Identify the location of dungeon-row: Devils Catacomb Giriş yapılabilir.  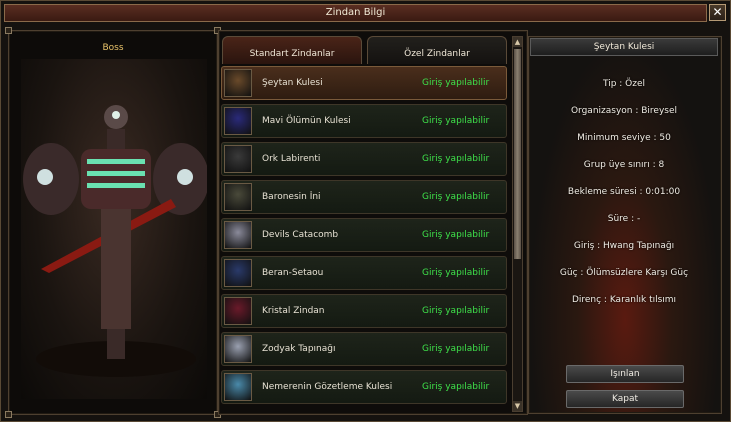
(364, 235).